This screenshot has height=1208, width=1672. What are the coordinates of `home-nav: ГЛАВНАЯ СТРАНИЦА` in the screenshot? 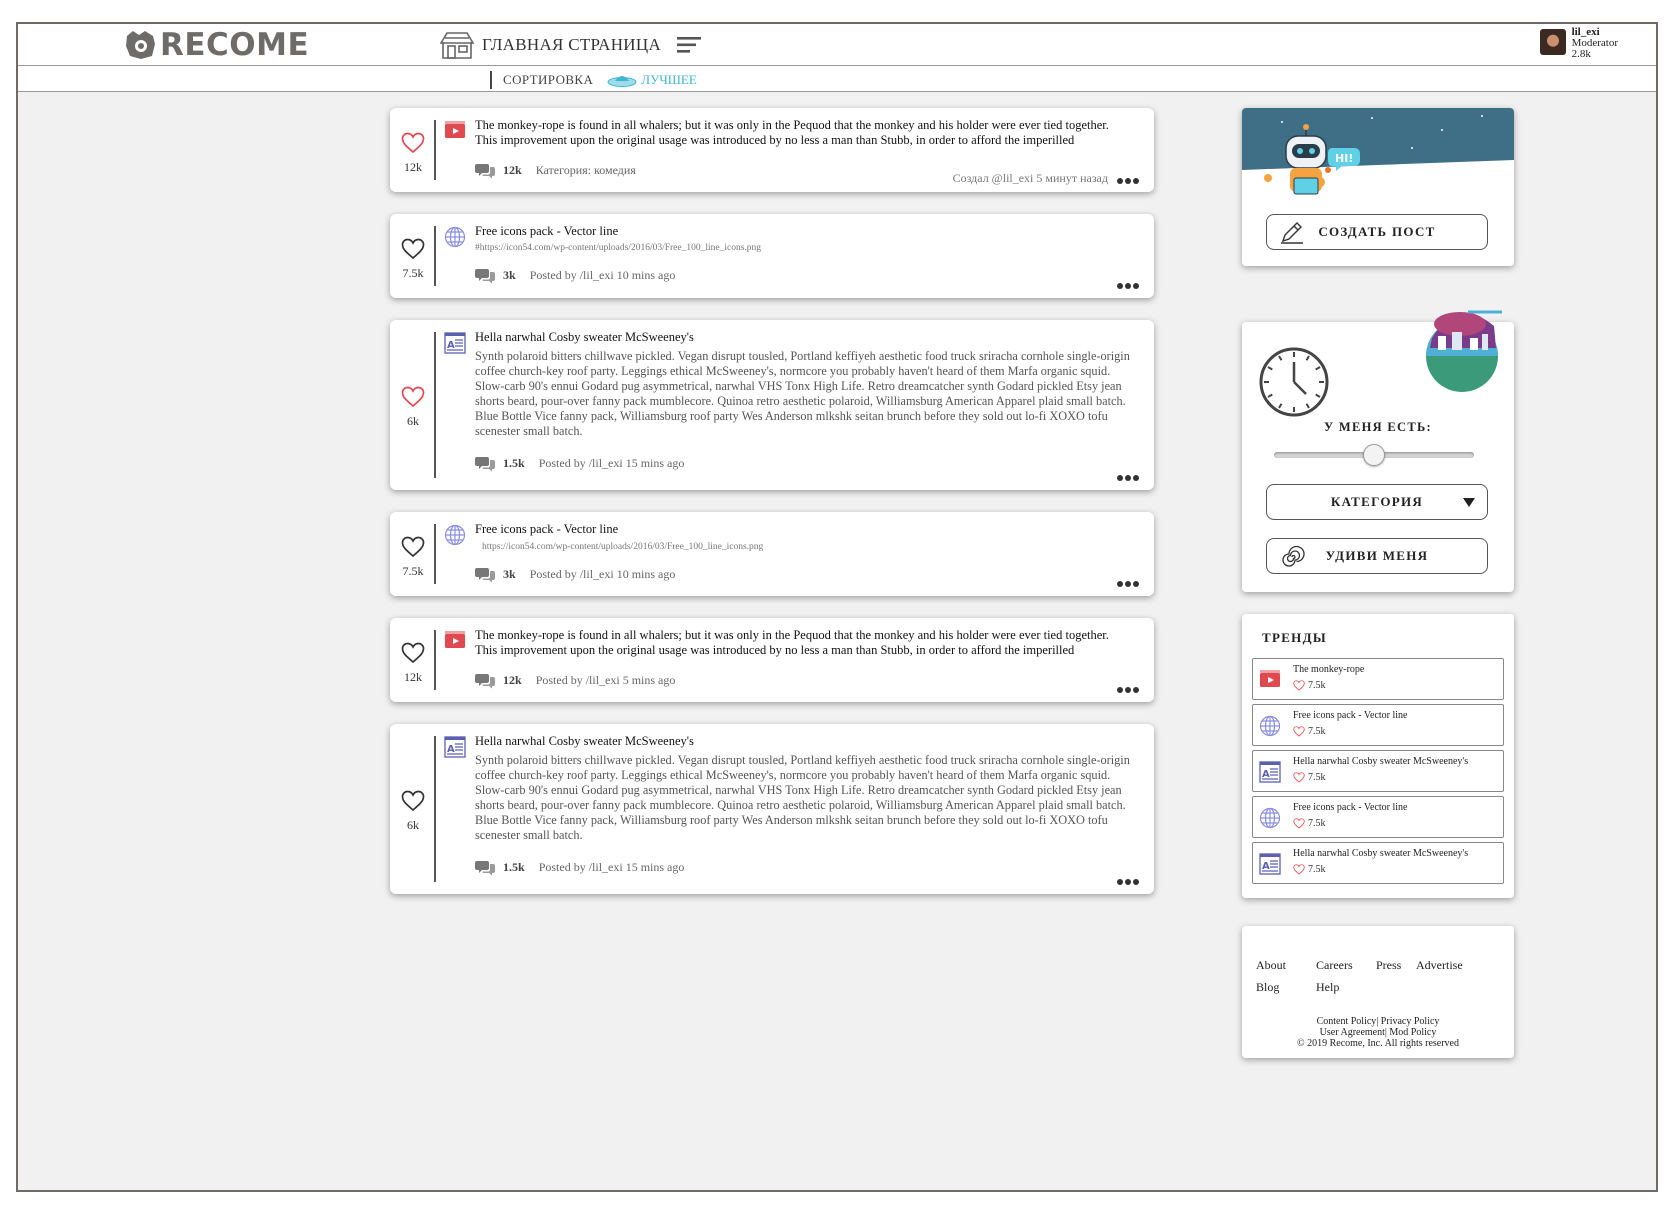 It's located at (571, 45).